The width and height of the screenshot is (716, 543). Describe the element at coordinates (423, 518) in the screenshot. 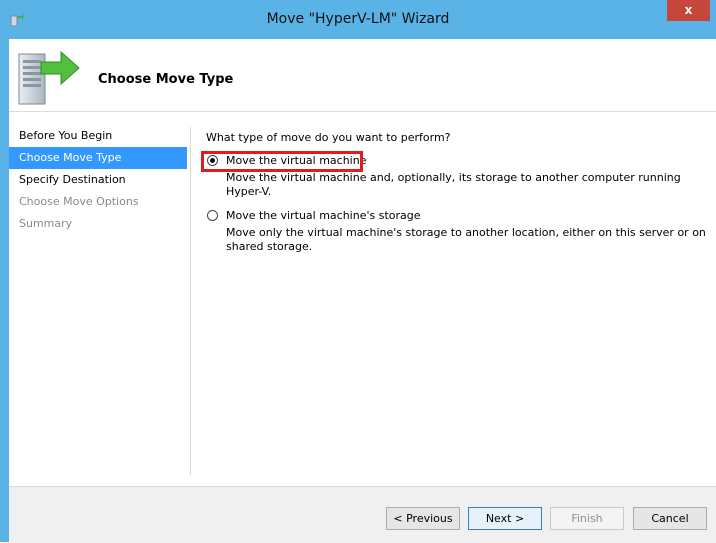

I see `previous-button: < Previous` at that location.